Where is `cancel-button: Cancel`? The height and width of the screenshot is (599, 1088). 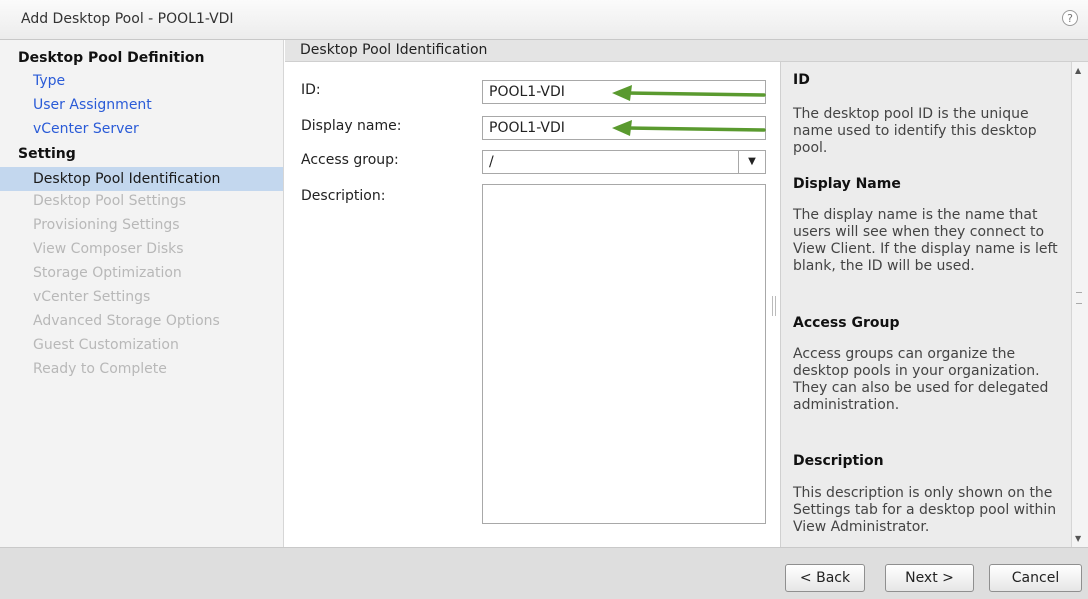 cancel-button: Cancel is located at coordinates (1035, 578).